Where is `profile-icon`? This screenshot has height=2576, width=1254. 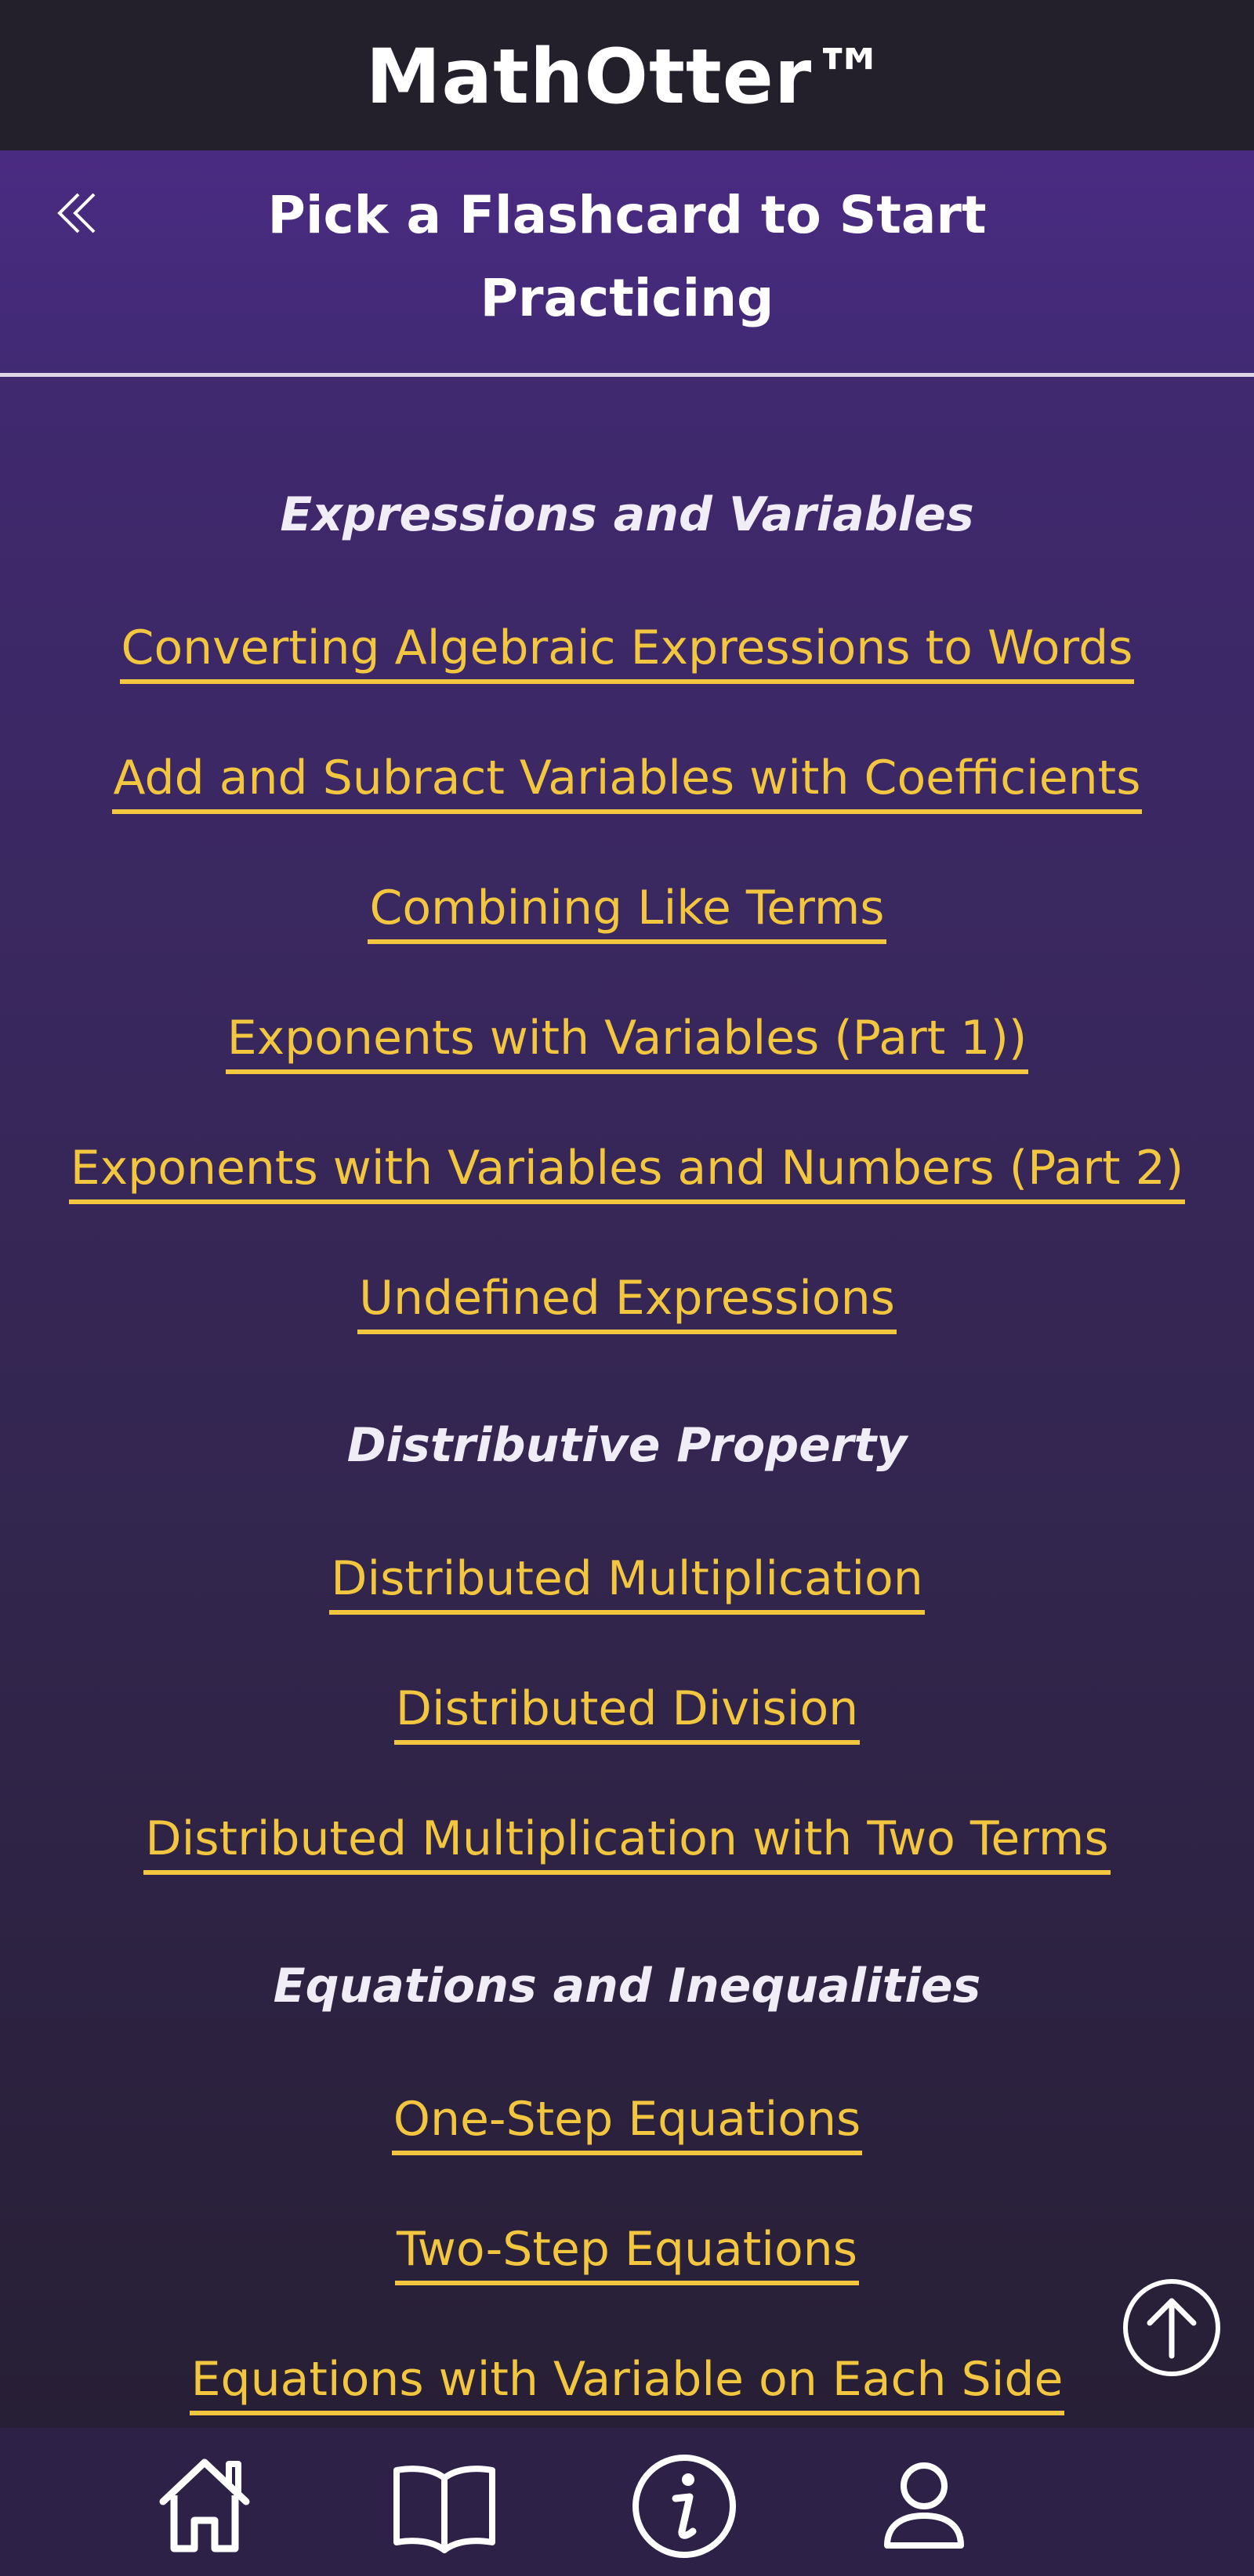
profile-icon is located at coordinates (924, 2506).